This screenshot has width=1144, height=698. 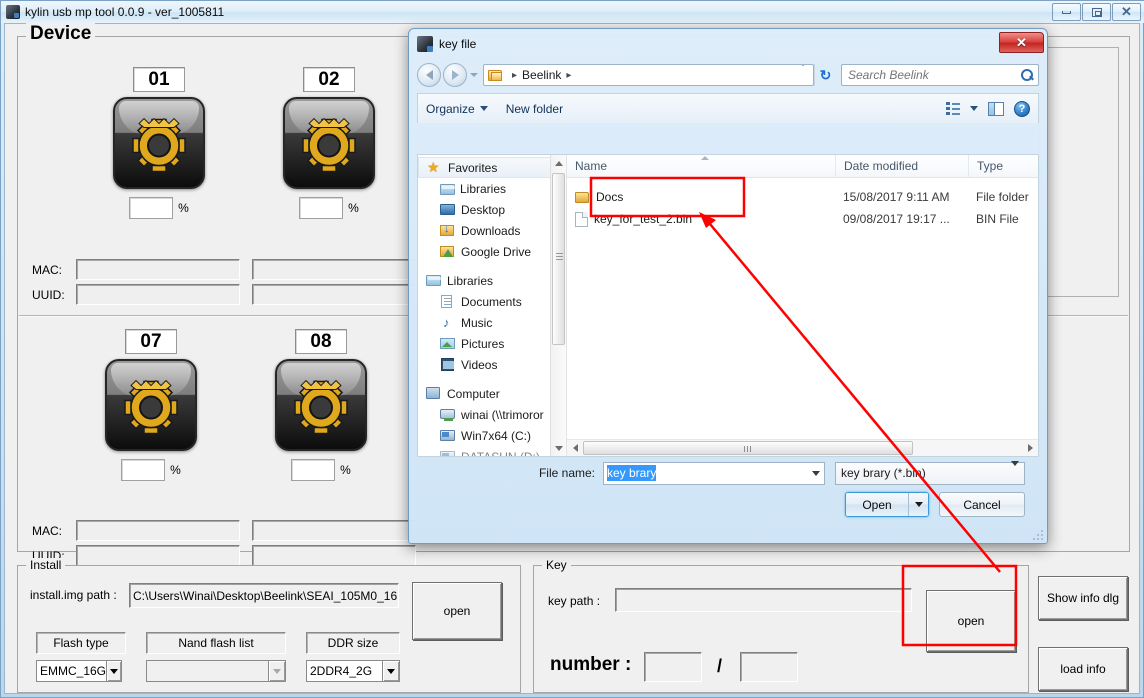 What do you see at coordinates (492, 209) in the screenshot?
I see `nav-item-desktop: Desktop` at bounding box center [492, 209].